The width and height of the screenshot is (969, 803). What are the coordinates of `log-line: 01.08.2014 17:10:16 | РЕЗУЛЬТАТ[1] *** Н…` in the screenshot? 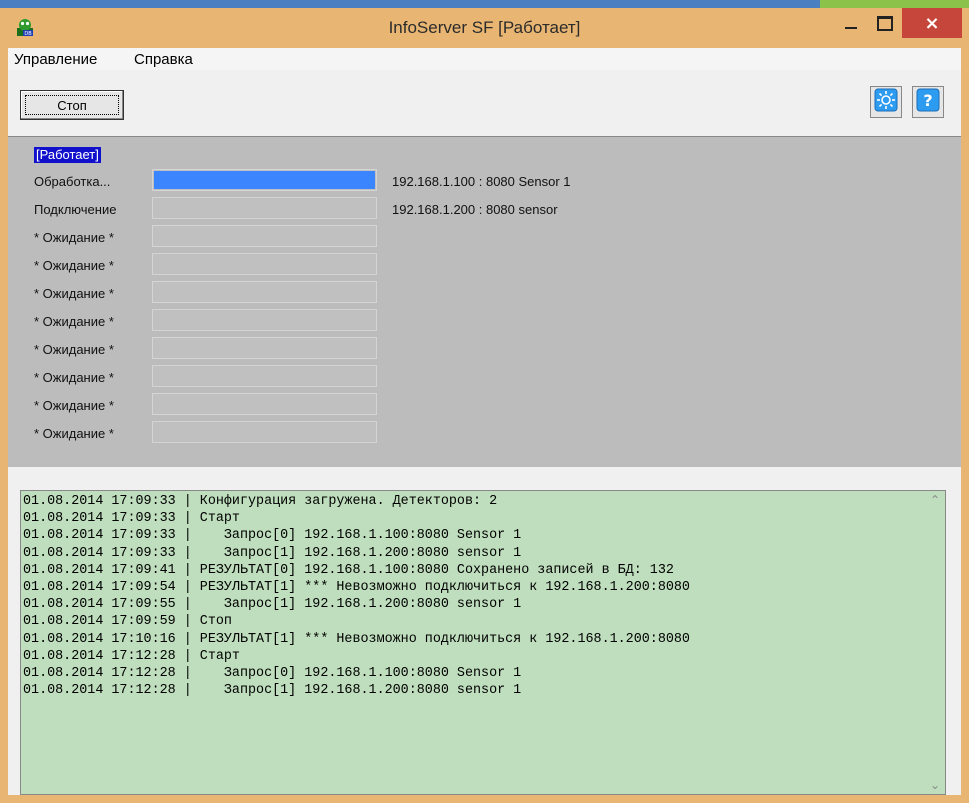 It's located at (356, 639).